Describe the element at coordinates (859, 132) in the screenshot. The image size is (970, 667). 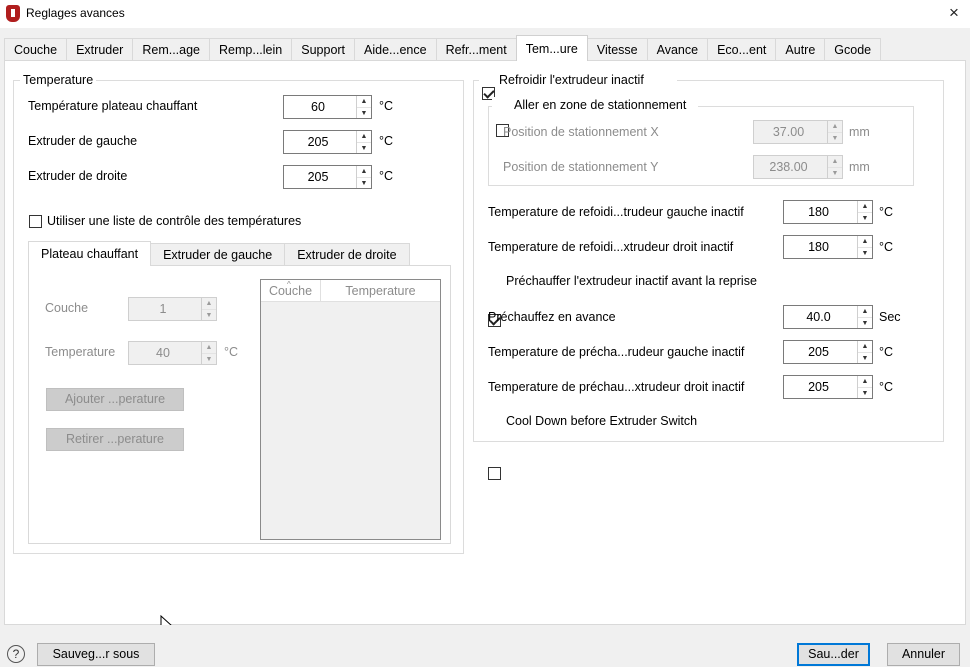
I see `park-x-unit: mm` at that location.